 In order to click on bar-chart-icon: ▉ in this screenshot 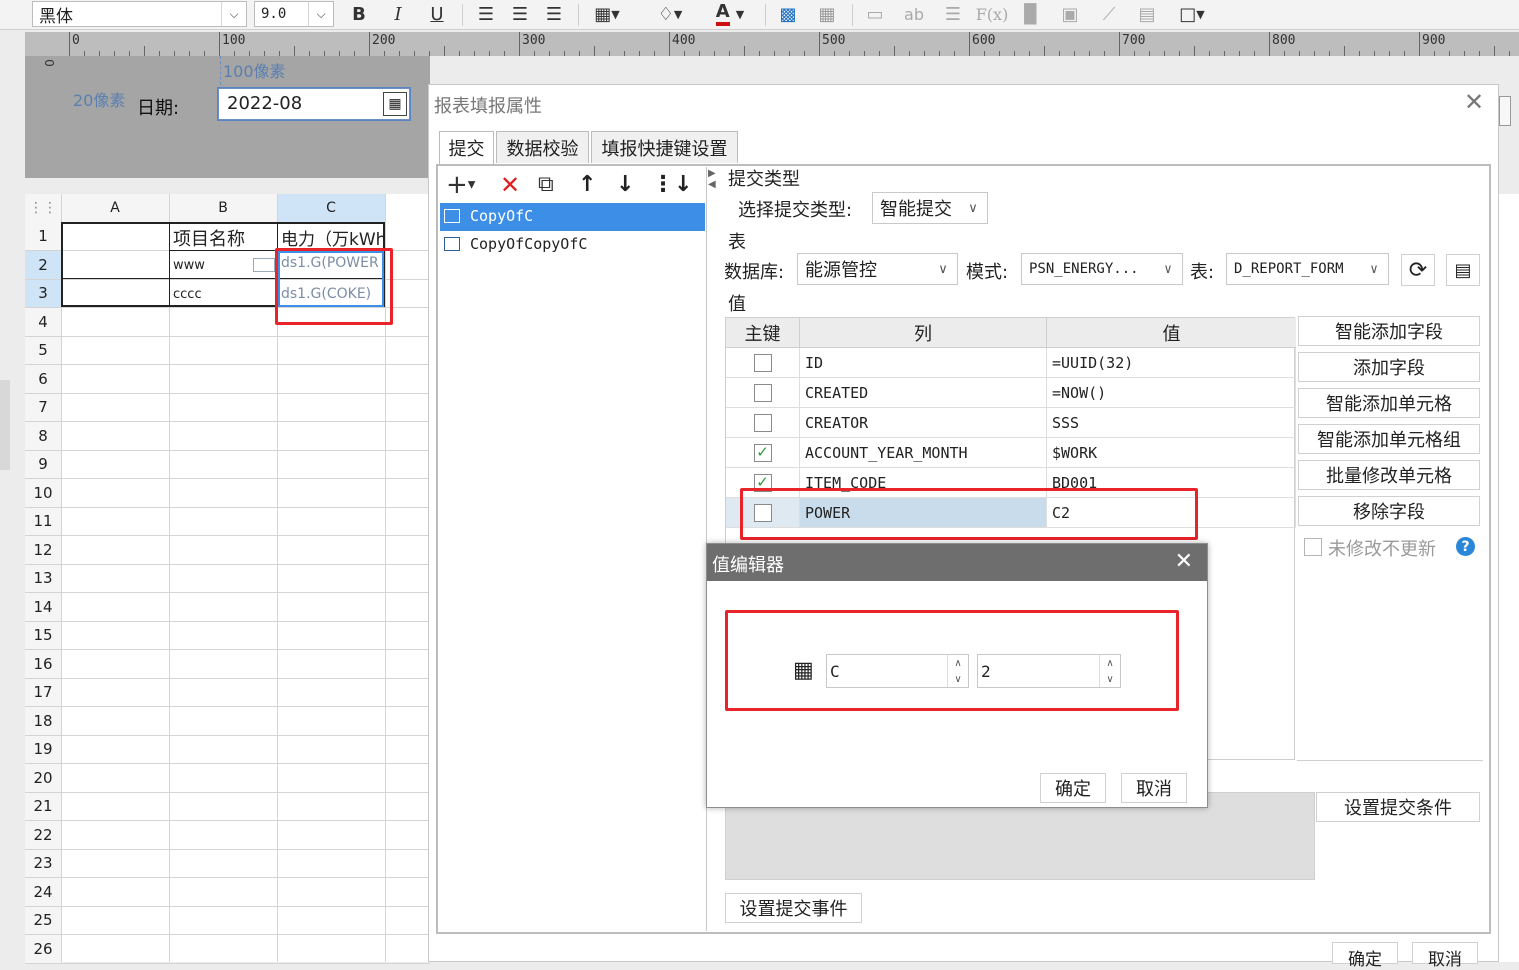, I will do `click(1031, 14)`.